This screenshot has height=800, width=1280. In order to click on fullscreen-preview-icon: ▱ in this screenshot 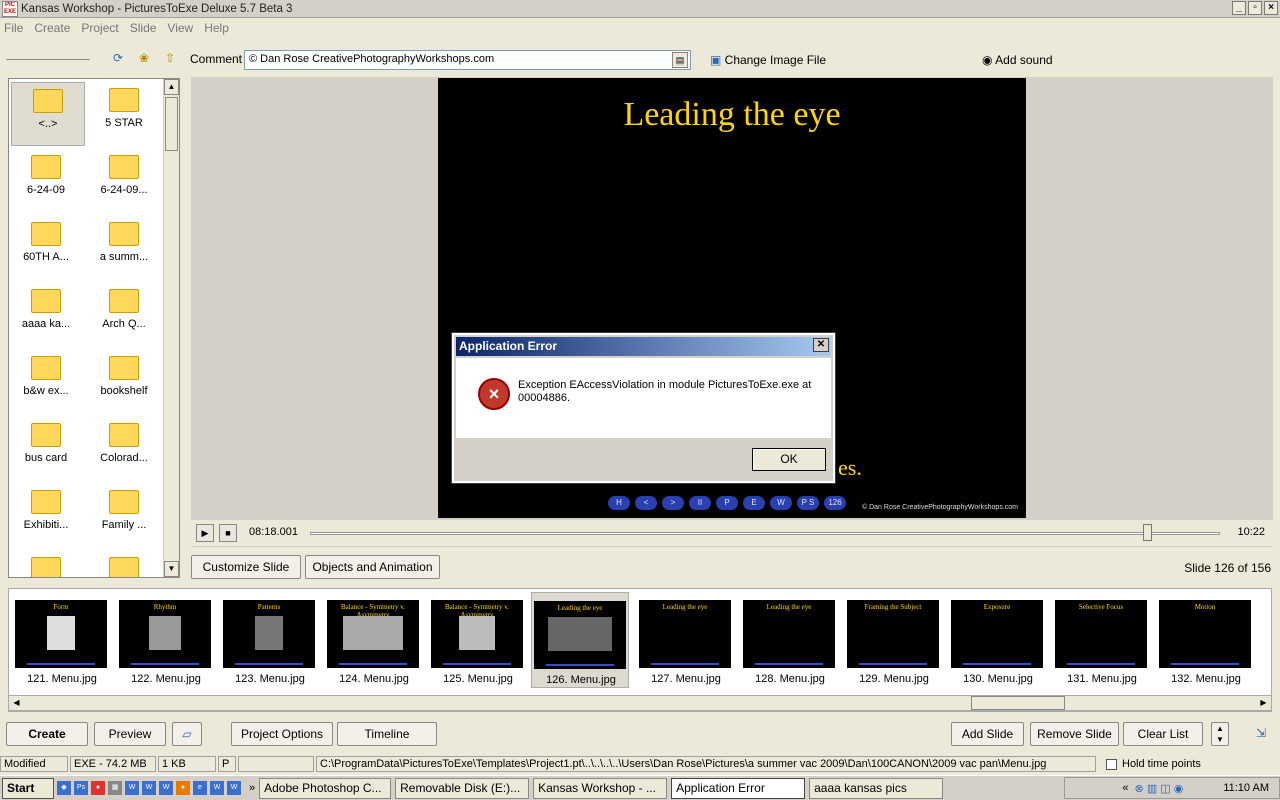, I will do `click(187, 734)`.